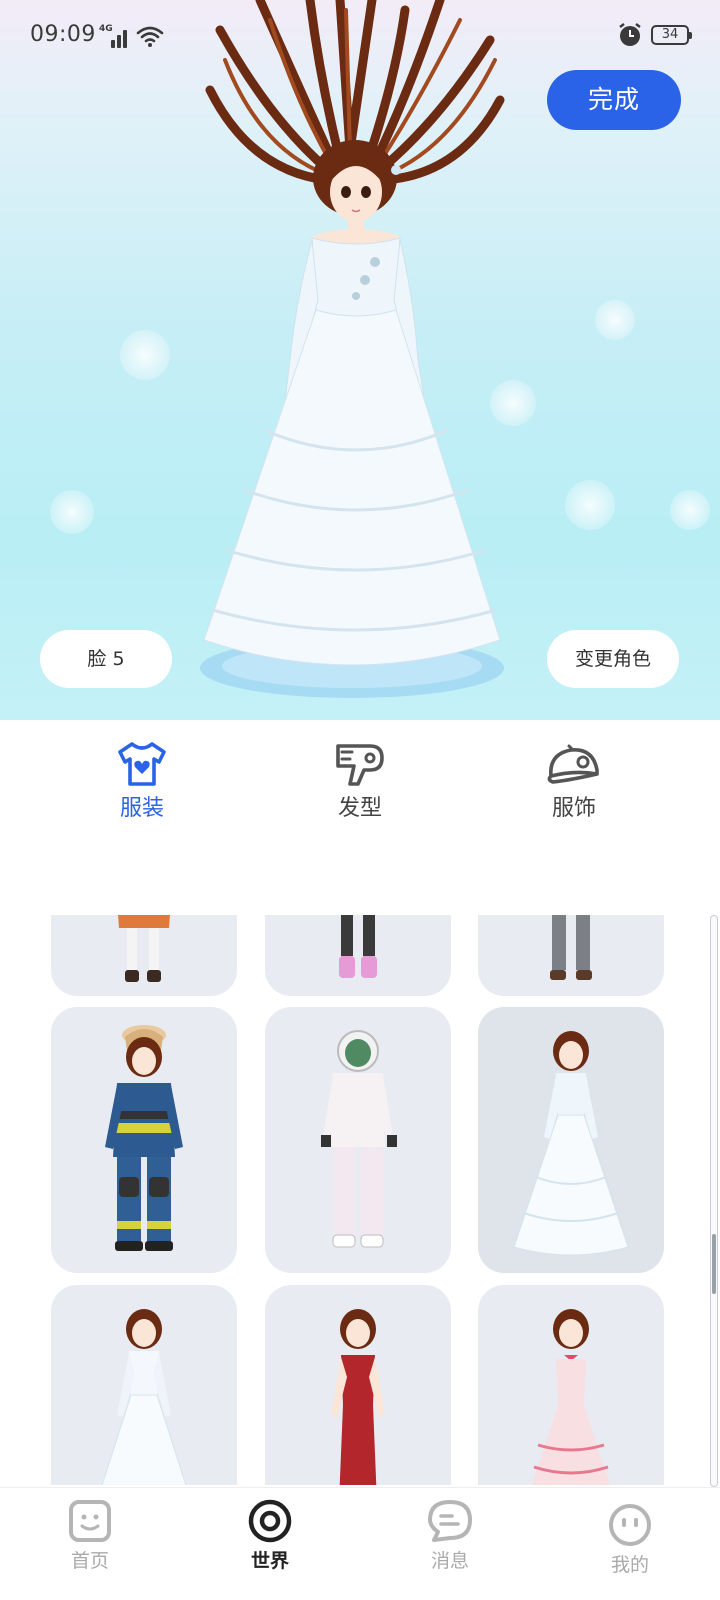 The width and height of the screenshot is (720, 1600). Describe the element at coordinates (449, 1561) in the screenshot. I see `nav-messages-label: 消息` at that location.